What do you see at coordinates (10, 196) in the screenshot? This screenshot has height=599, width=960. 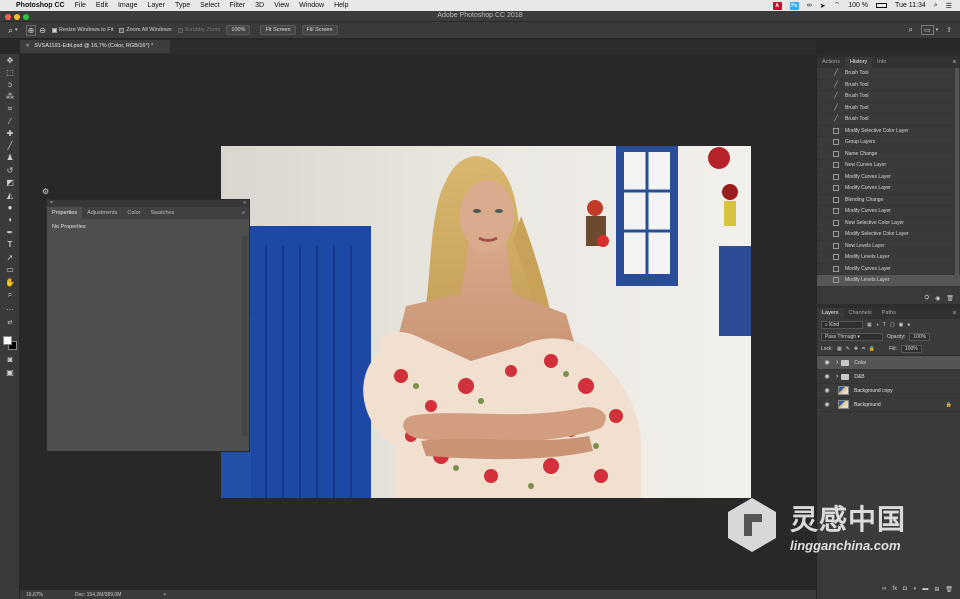 I see `gradient-tool-icon: ◭` at bounding box center [10, 196].